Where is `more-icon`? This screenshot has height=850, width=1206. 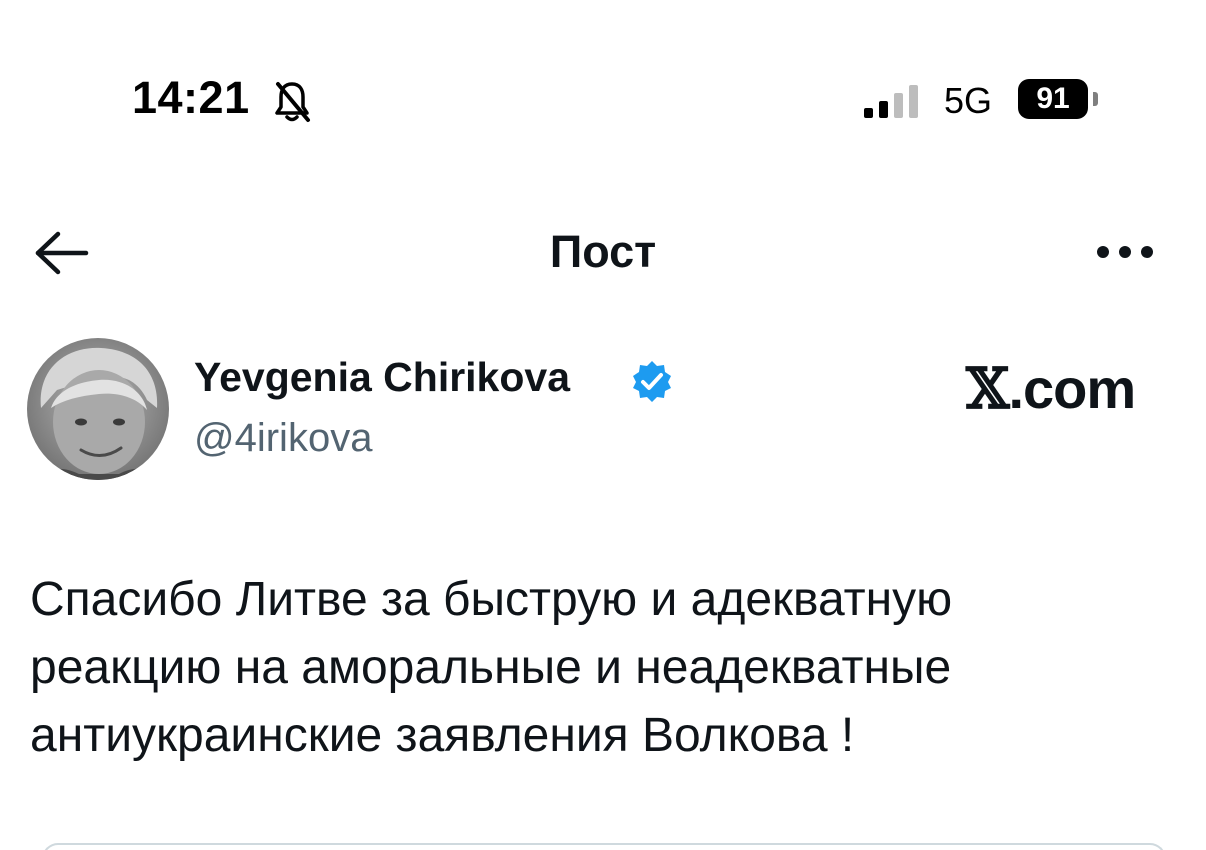 more-icon is located at coordinates (1125, 252).